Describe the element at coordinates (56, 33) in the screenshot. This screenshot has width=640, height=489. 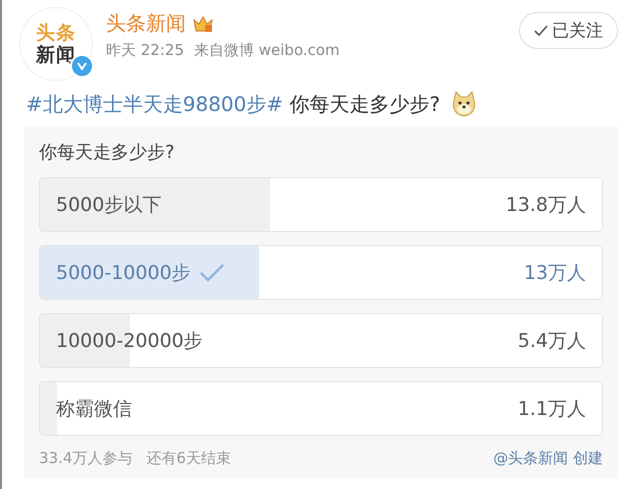
I see `avatar-logo-text: 头条` at that location.